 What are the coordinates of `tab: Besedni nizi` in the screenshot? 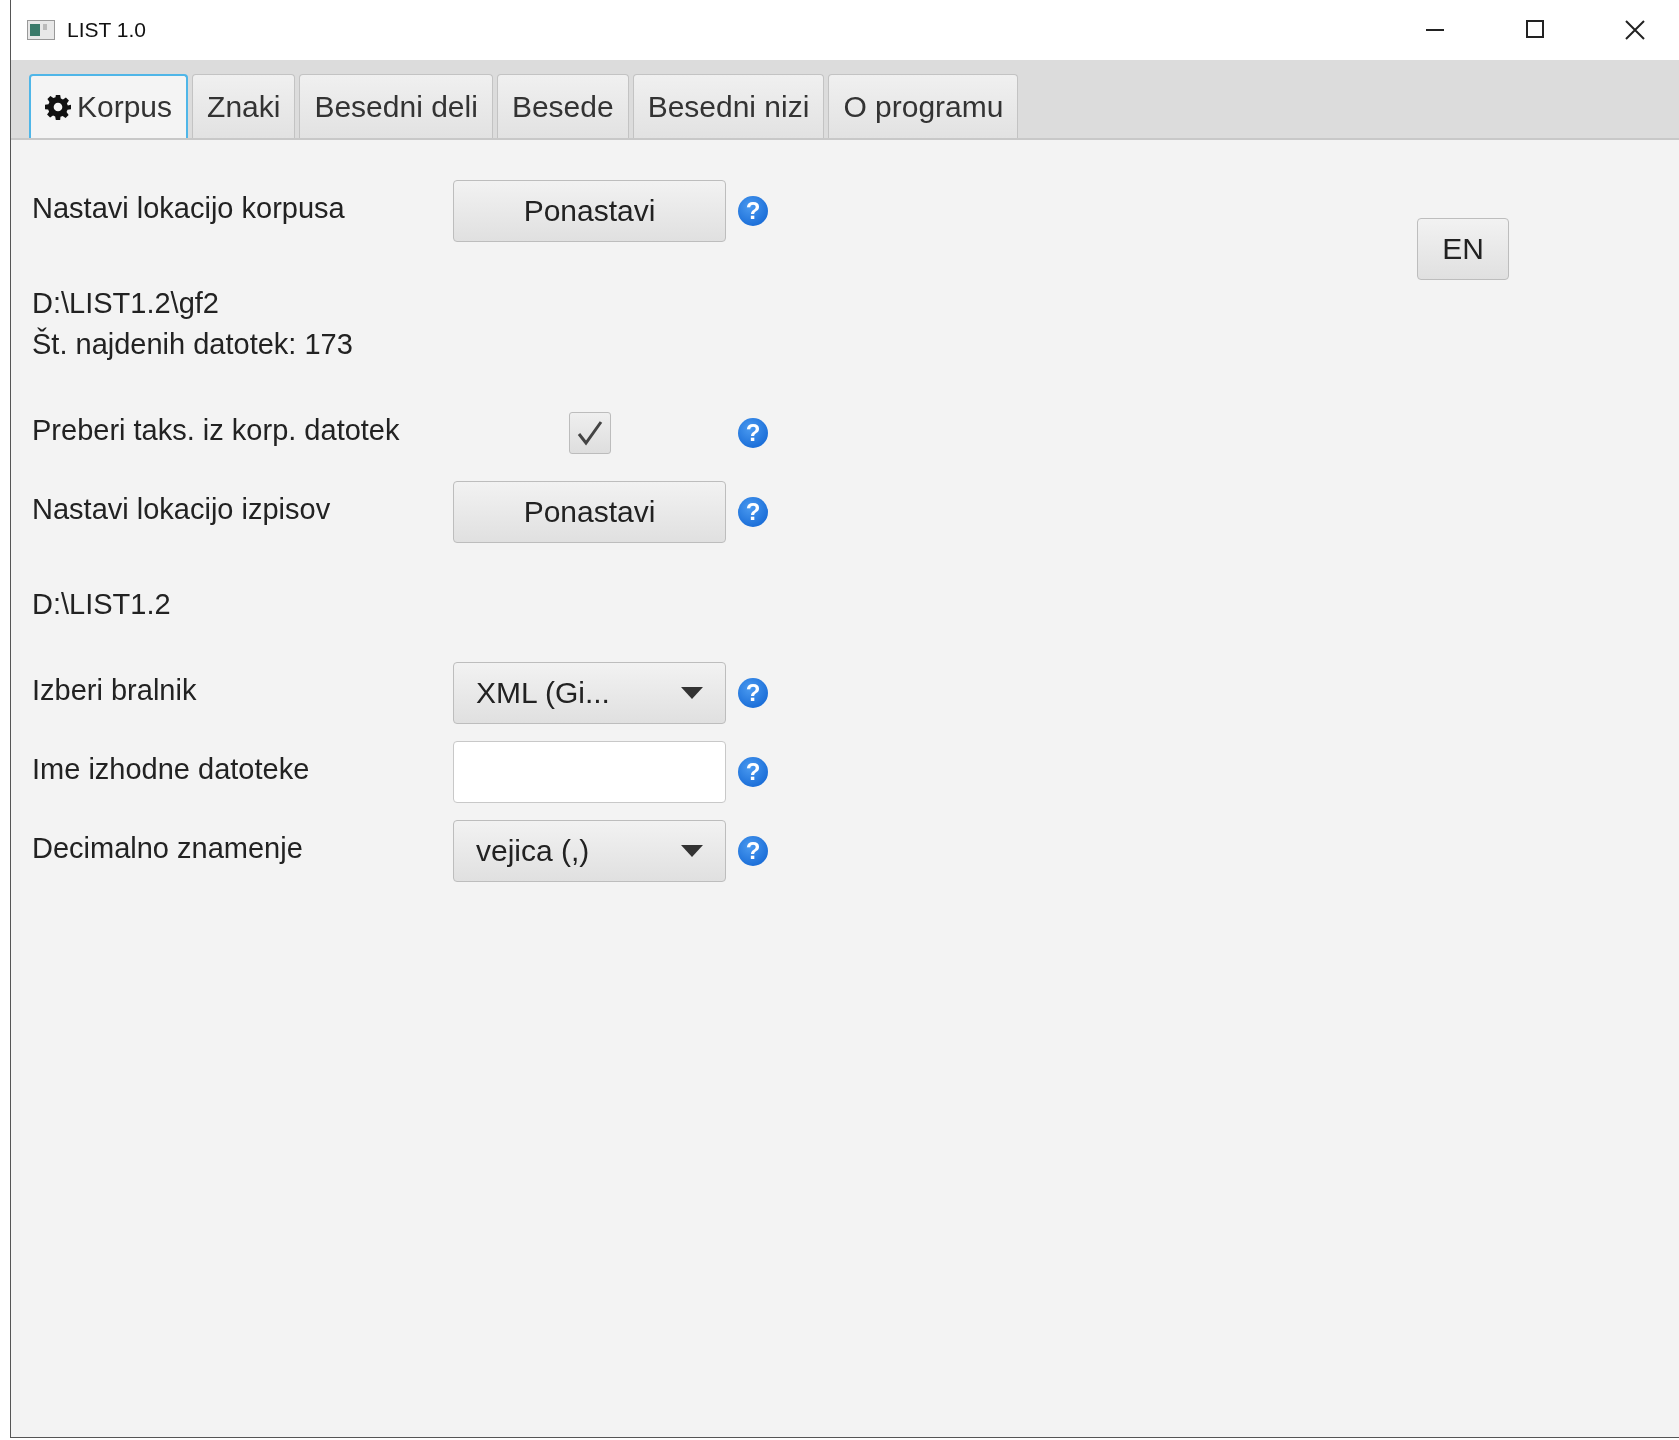 It's located at (728, 106).